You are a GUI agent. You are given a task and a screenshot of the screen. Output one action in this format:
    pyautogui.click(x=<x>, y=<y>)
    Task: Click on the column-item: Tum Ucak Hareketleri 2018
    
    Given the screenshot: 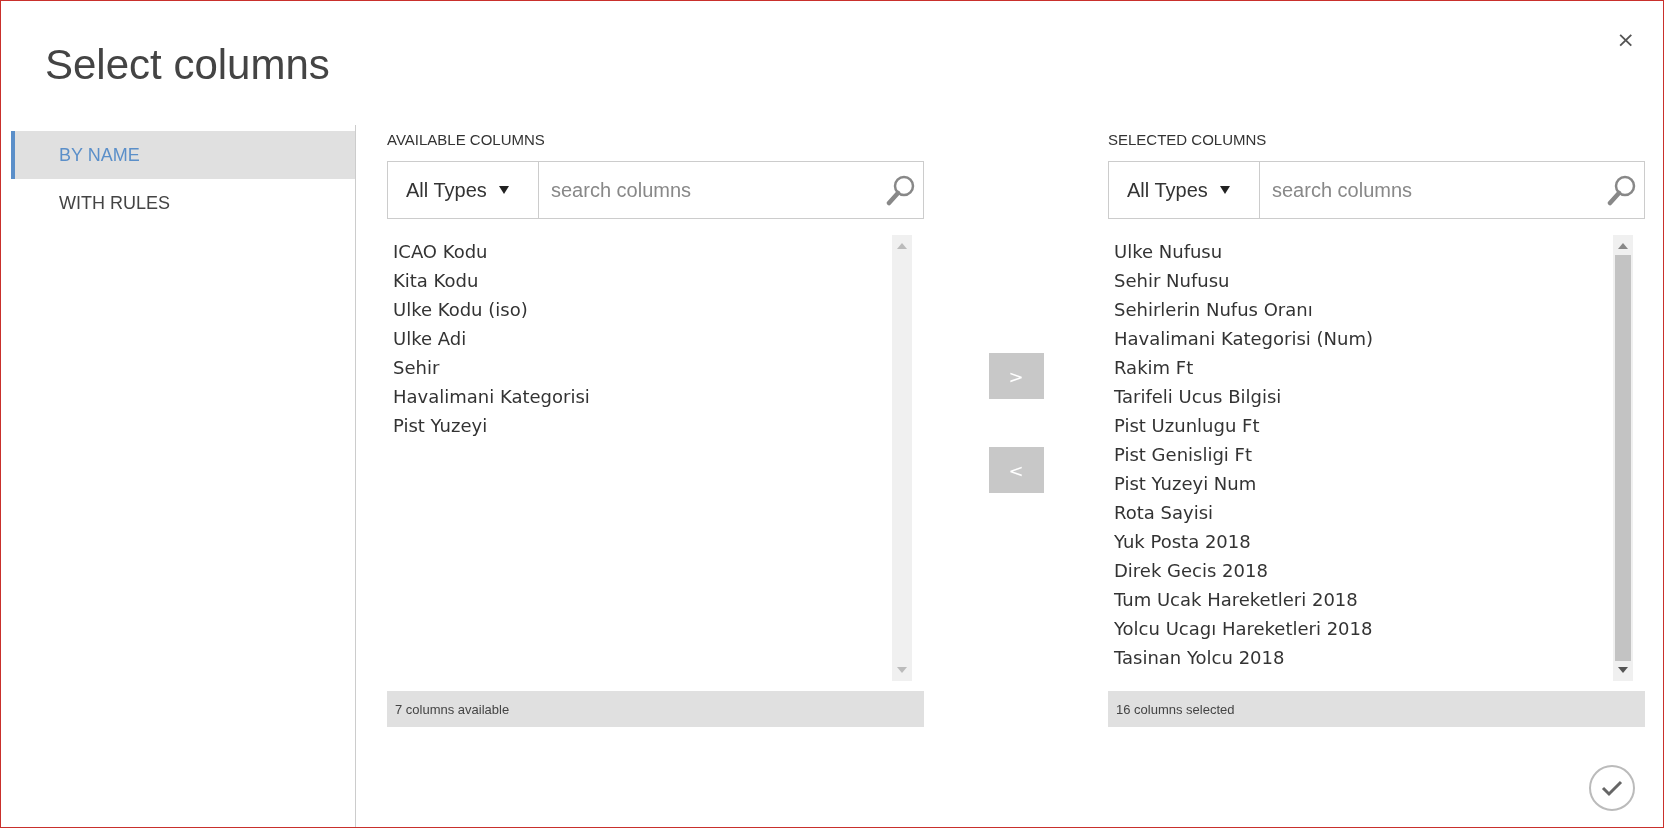 What is the action you would take?
    pyautogui.click(x=1236, y=599)
    